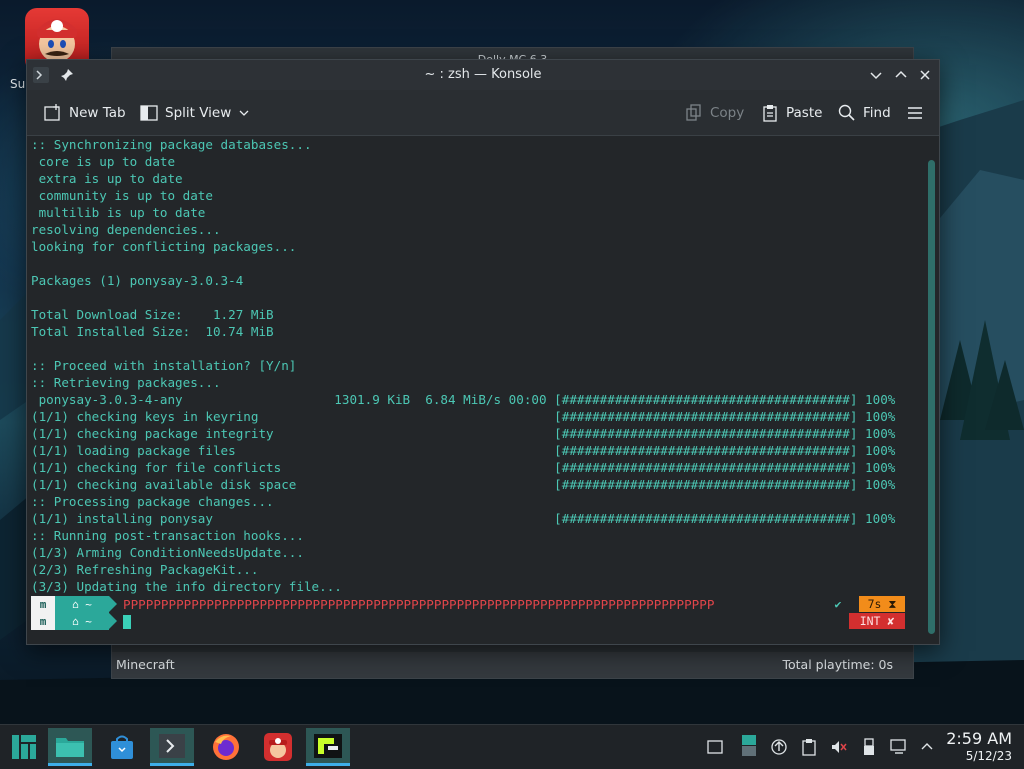 The height and width of the screenshot is (769, 1024). I want to click on konsole-titlebar: ~ : zsh — Konsole, so click(483, 75).